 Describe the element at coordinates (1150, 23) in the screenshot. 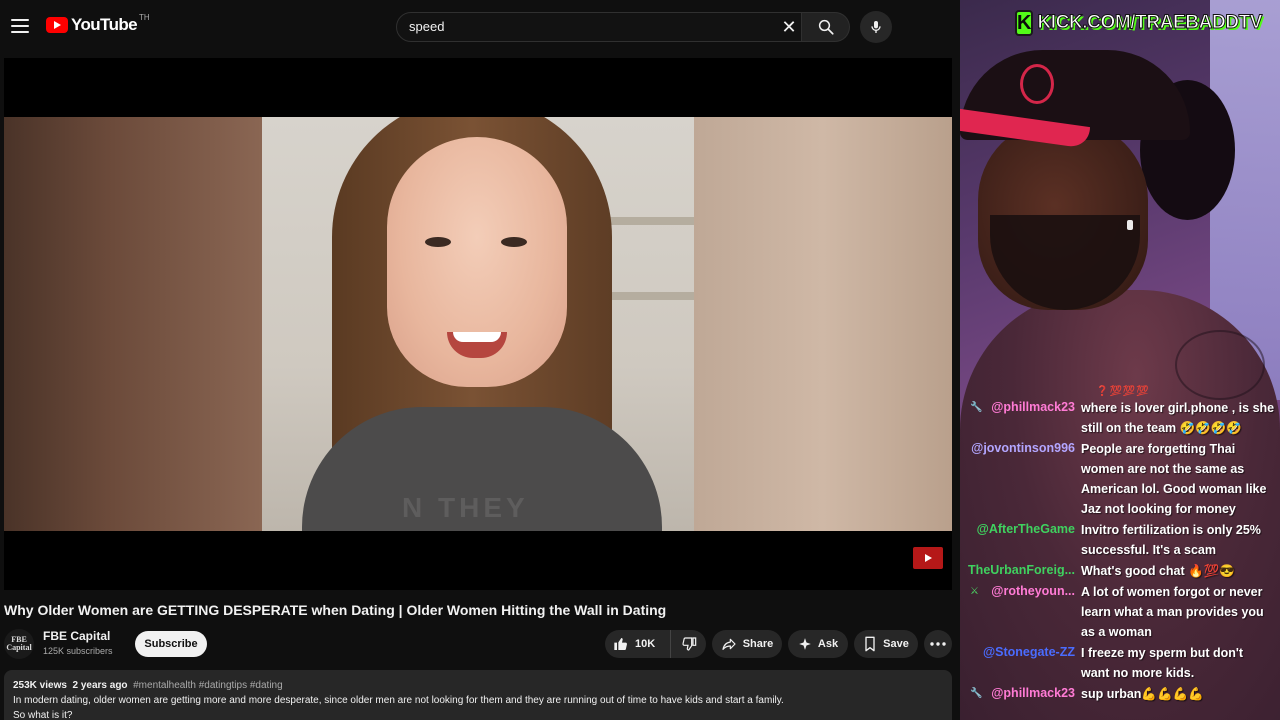

I see `kick-url: KICK.COM/TRAEBADDTV` at that location.